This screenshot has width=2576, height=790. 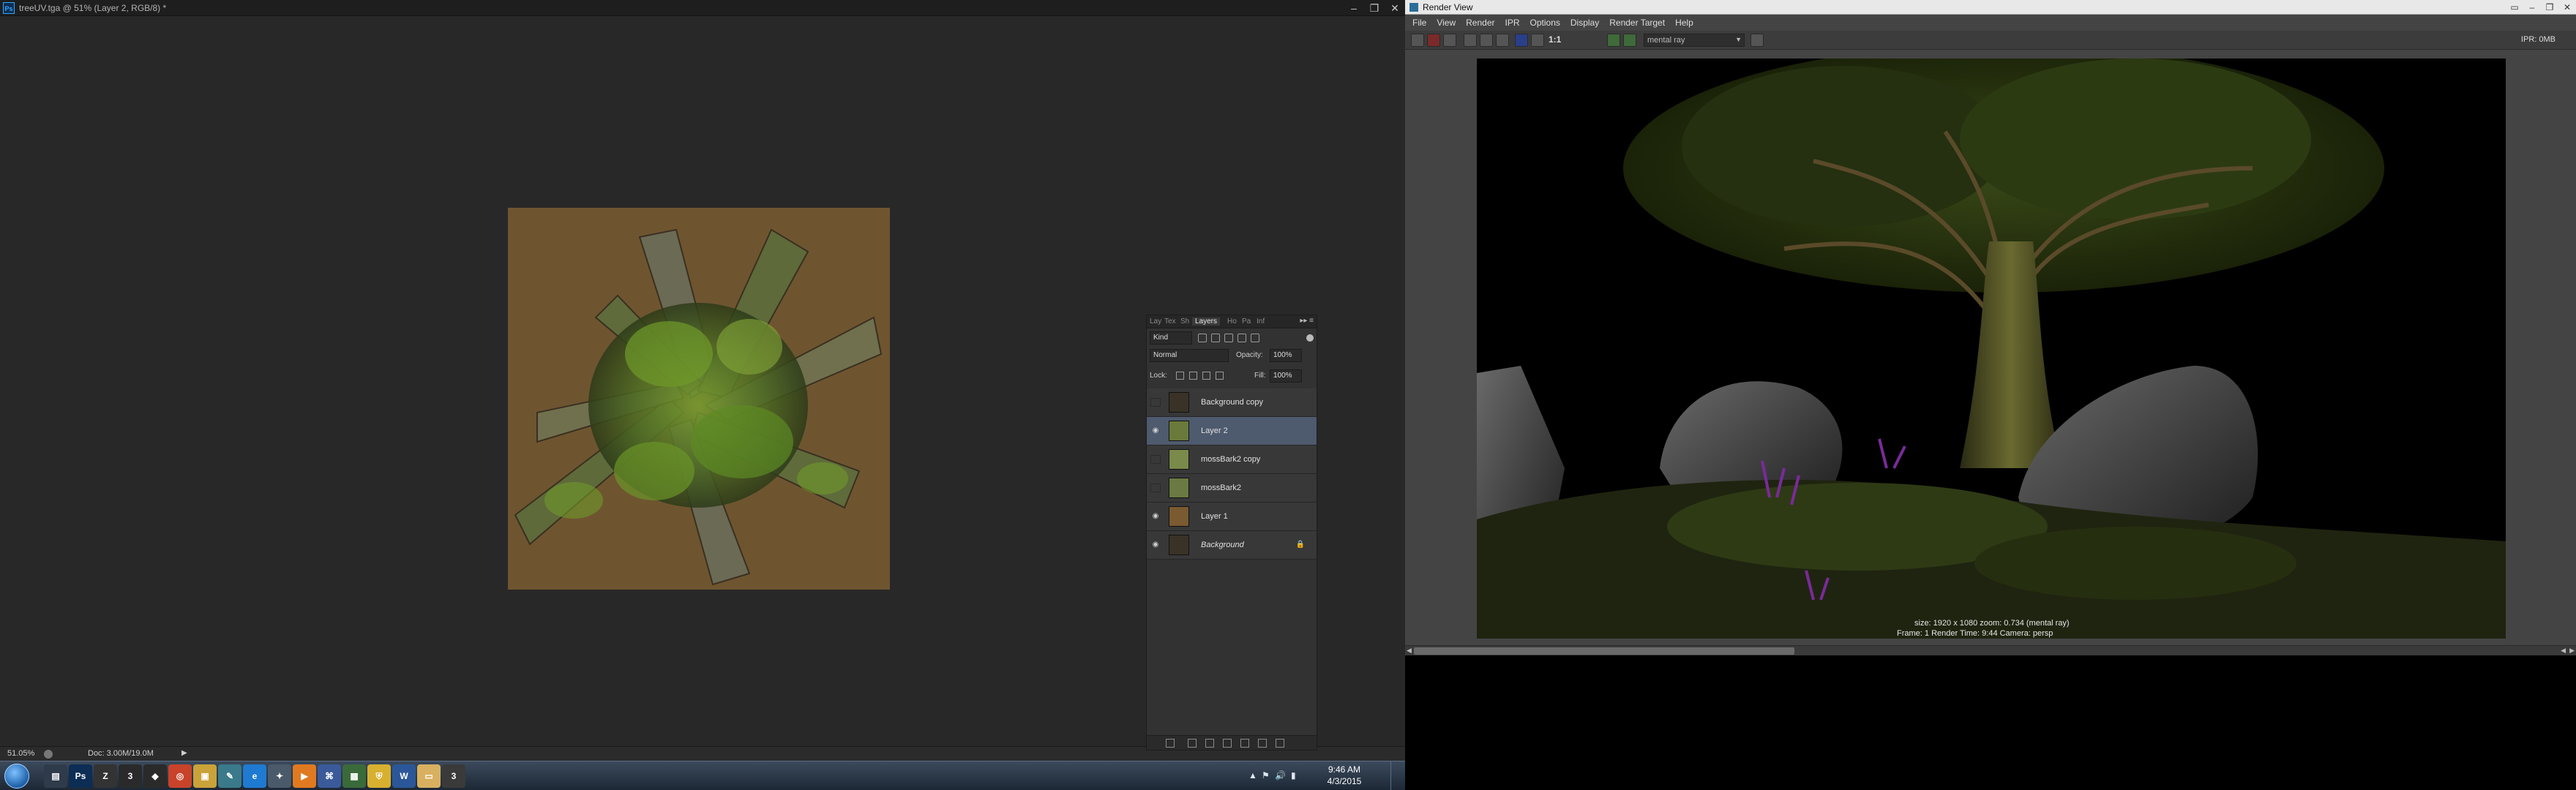 I want to click on taskbar-3dsmax-icon: 3, so click(x=130, y=776).